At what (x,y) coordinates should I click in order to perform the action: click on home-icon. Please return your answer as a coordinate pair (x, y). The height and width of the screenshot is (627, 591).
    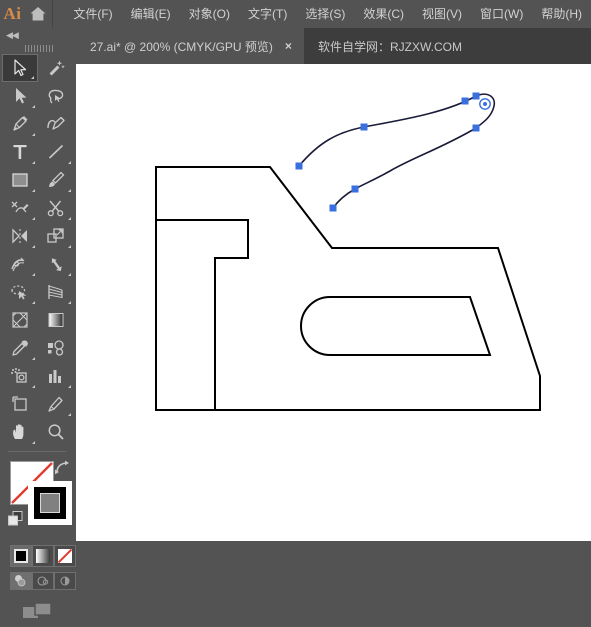
    Looking at the image, I should click on (38, 14).